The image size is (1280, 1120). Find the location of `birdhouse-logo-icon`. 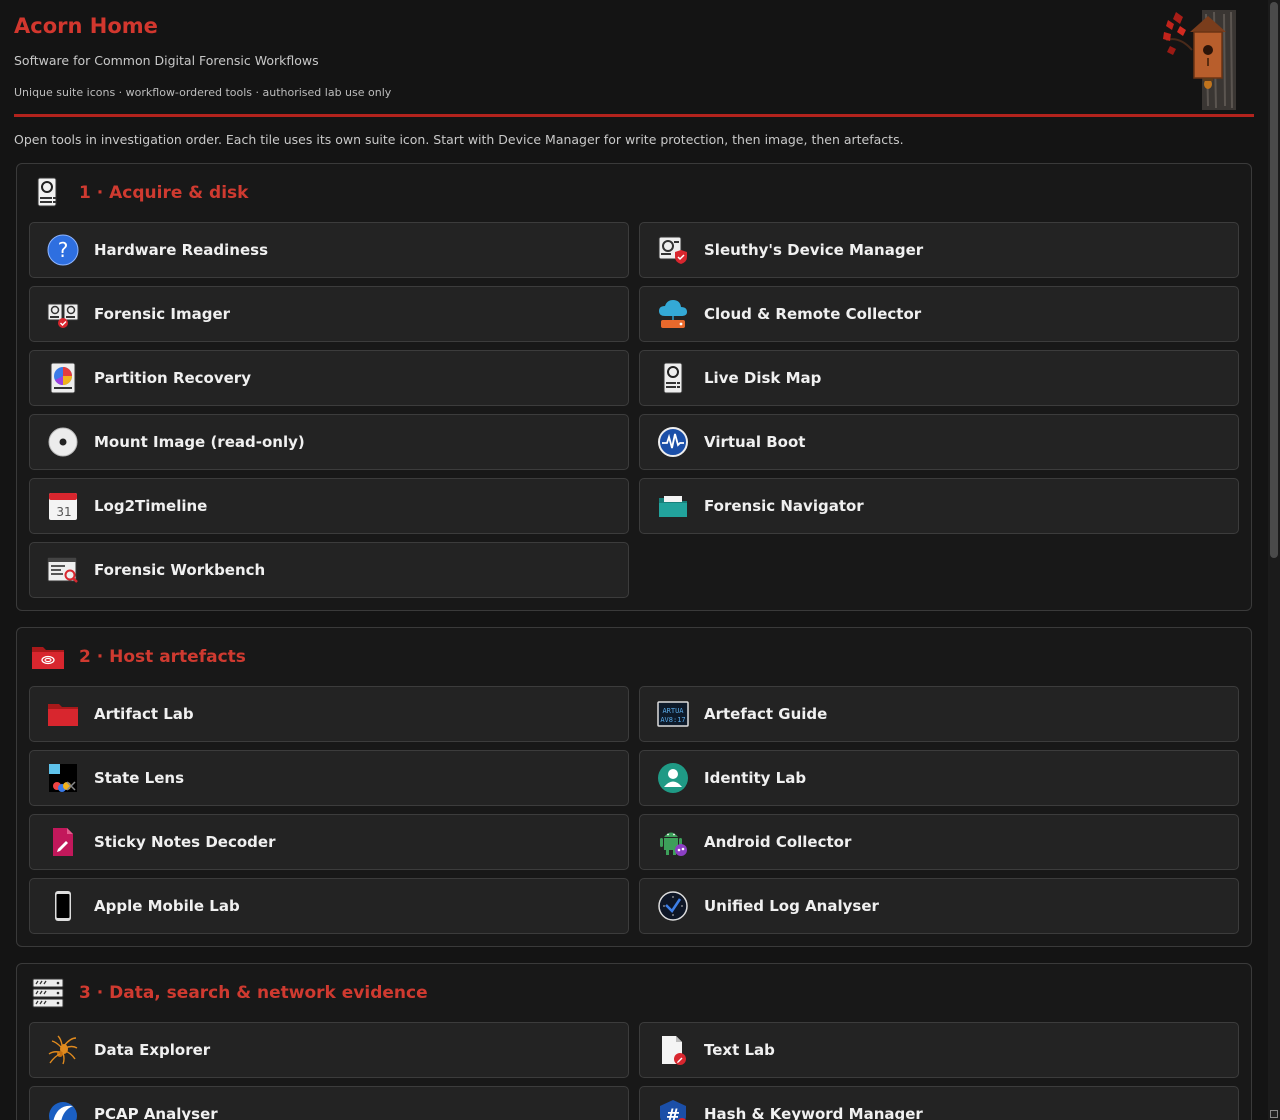

birdhouse-logo-icon is located at coordinates (1203, 60).